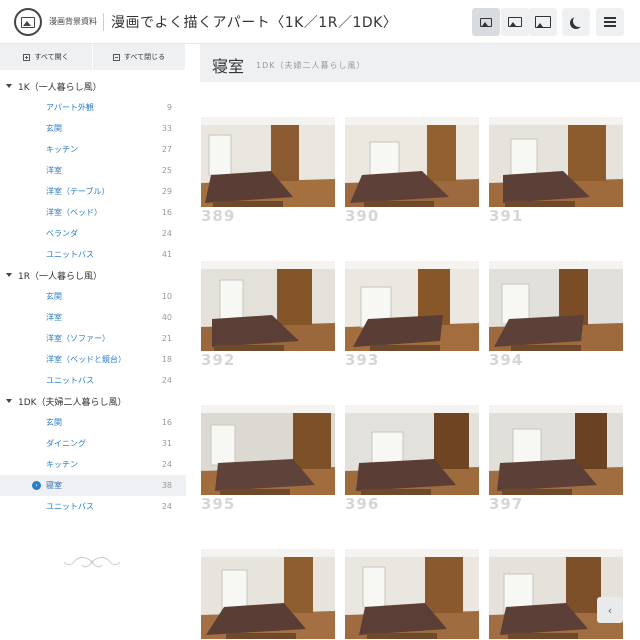 The height and width of the screenshot is (640, 640). Describe the element at coordinates (116, 57) in the screenshot. I see `minus-square-icon` at that location.